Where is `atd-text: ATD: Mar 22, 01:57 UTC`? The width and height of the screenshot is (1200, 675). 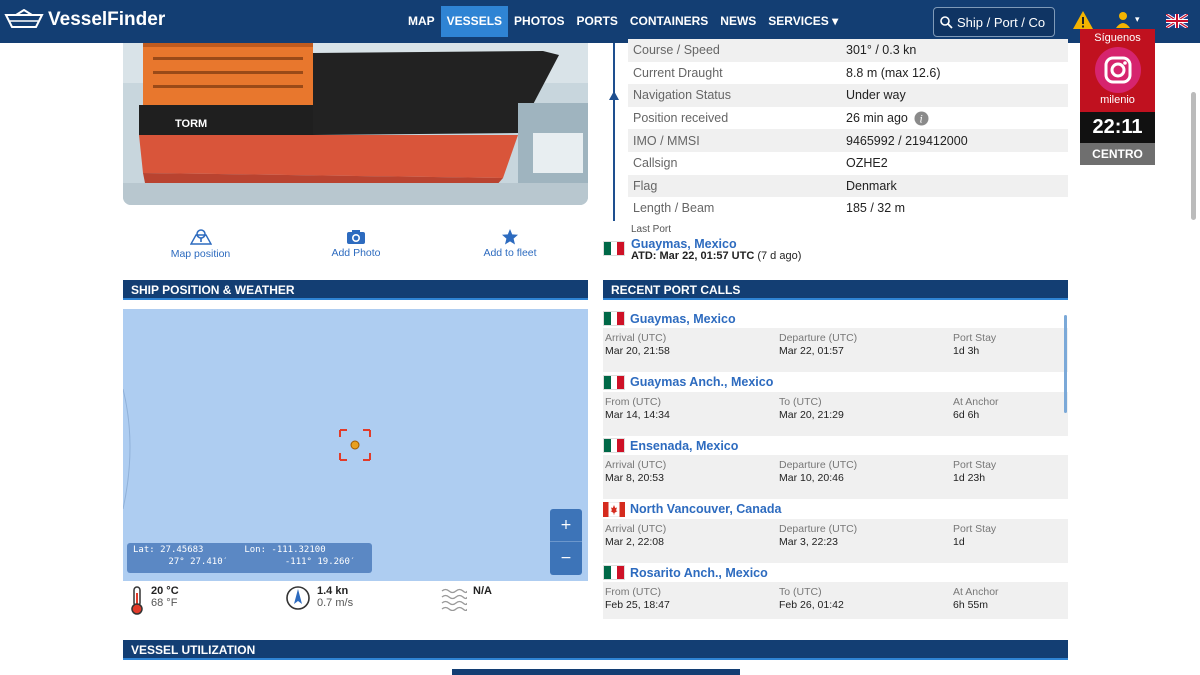
atd-text: ATD: Mar 22, 01:57 UTC is located at coordinates (693, 256).